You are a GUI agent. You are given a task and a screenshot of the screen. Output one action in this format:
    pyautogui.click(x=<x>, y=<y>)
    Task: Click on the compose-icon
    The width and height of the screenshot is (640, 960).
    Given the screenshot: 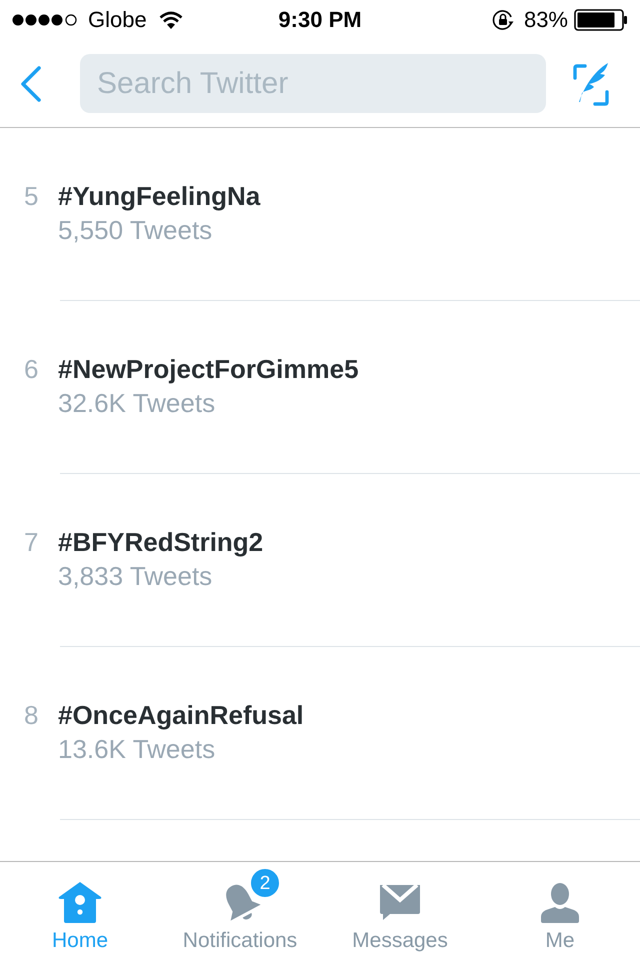 What is the action you would take?
    pyautogui.click(x=591, y=84)
    